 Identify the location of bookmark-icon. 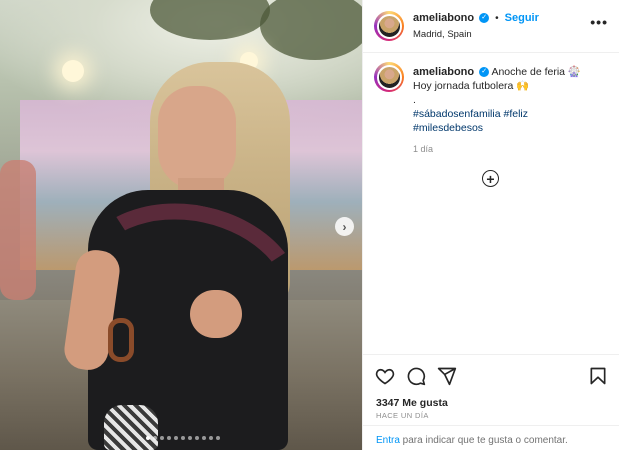
(598, 376).